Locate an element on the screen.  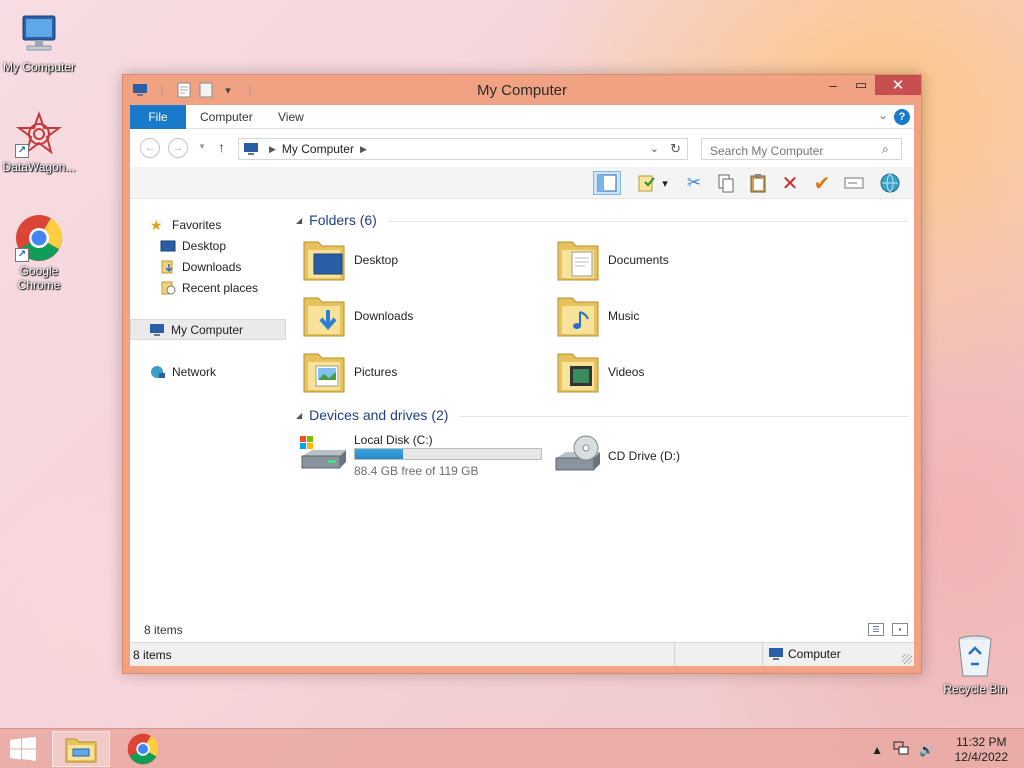
address-bar: ▶ My Computer ▶ ⌄ ↻ is located at coordinates (463, 149).